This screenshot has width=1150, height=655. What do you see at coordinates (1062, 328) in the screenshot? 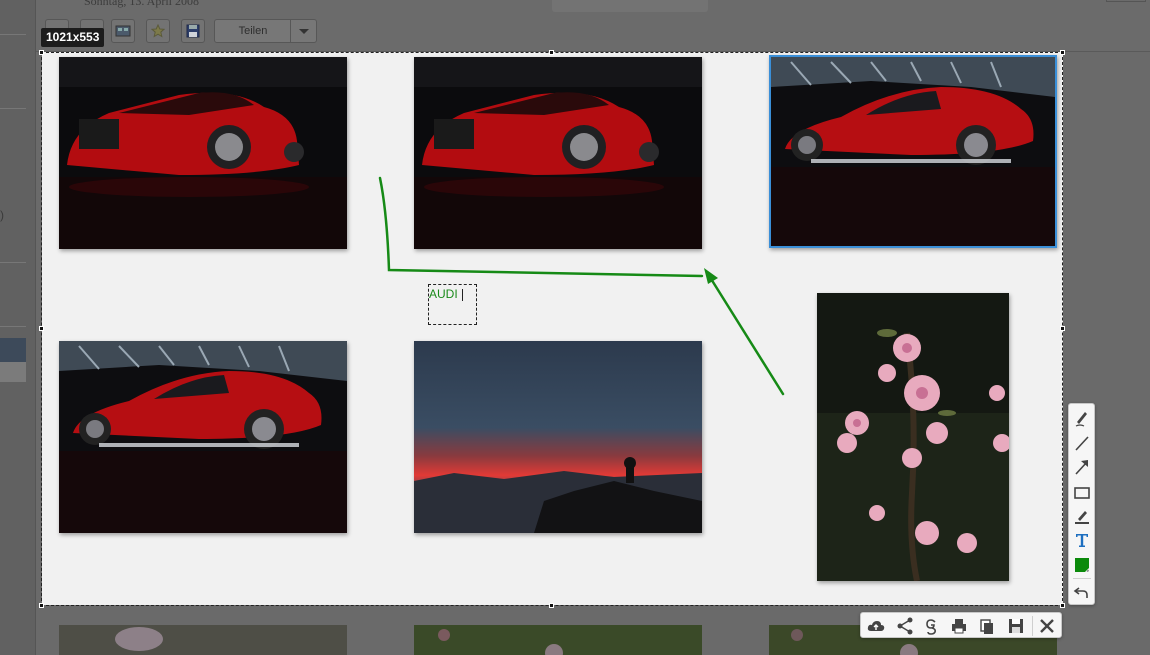
I see `resize-handle-right` at bounding box center [1062, 328].